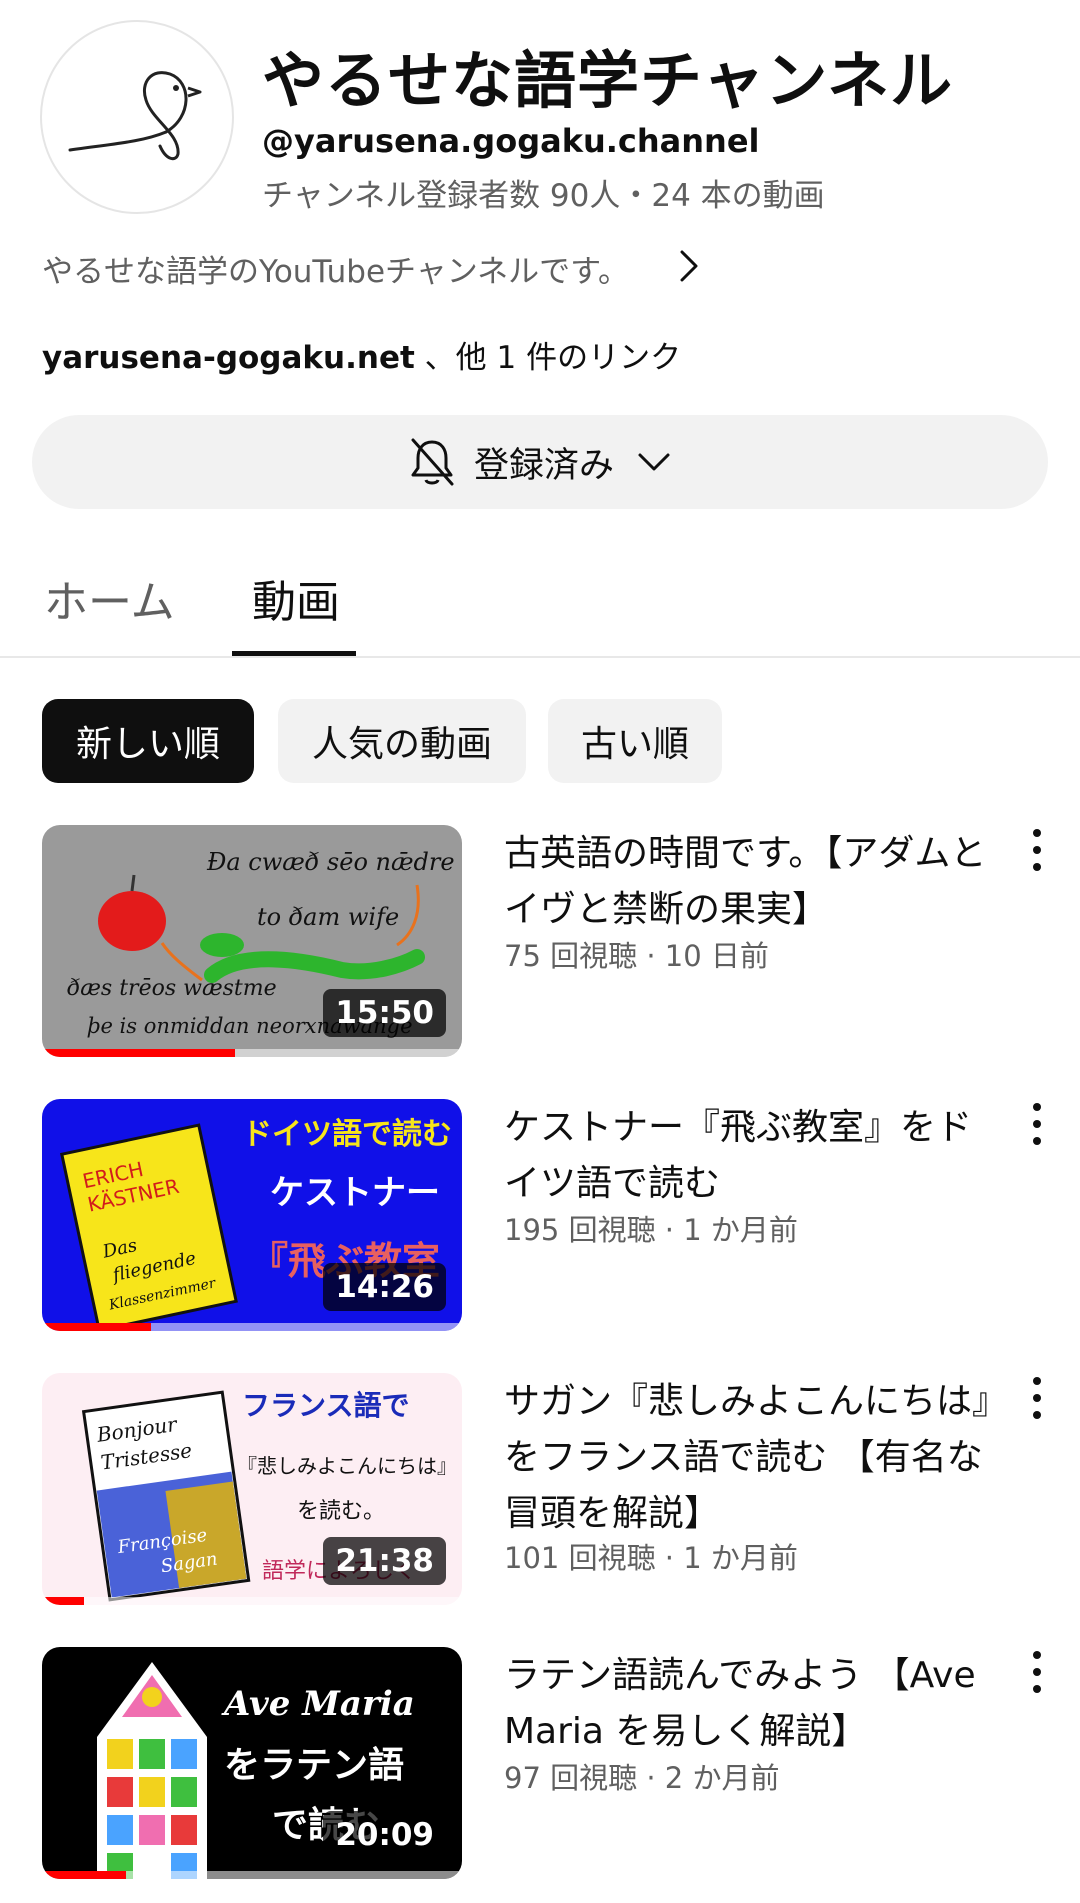 This screenshot has width=1080, height=1903. What do you see at coordinates (335, 268) in the screenshot?
I see `channel-description: やるせな語学のYouTubeチャンネルです。` at bounding box center [335, 268].